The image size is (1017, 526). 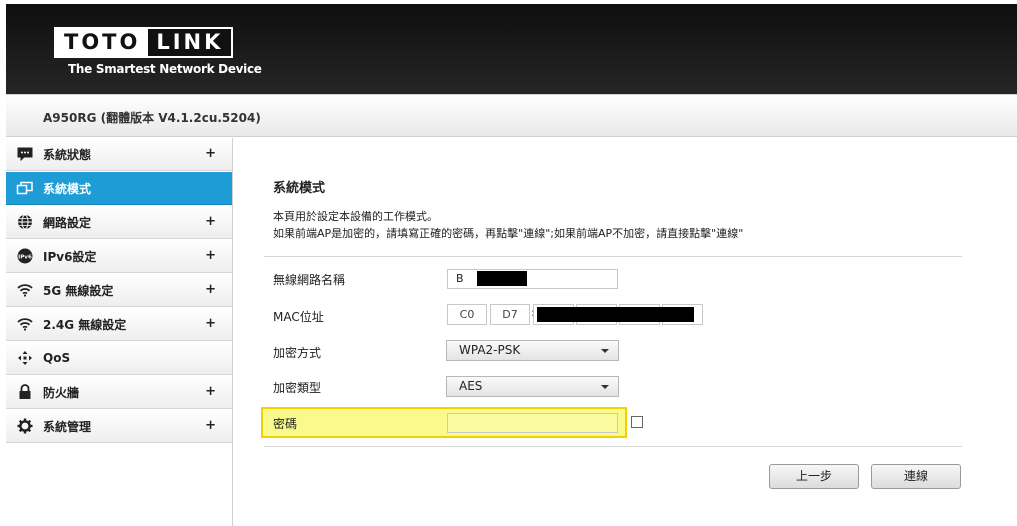 What do you see at coordinates (25, 358) in the screenshot?
I see `qos-arrows-icon` at bounding box center [25, 358].